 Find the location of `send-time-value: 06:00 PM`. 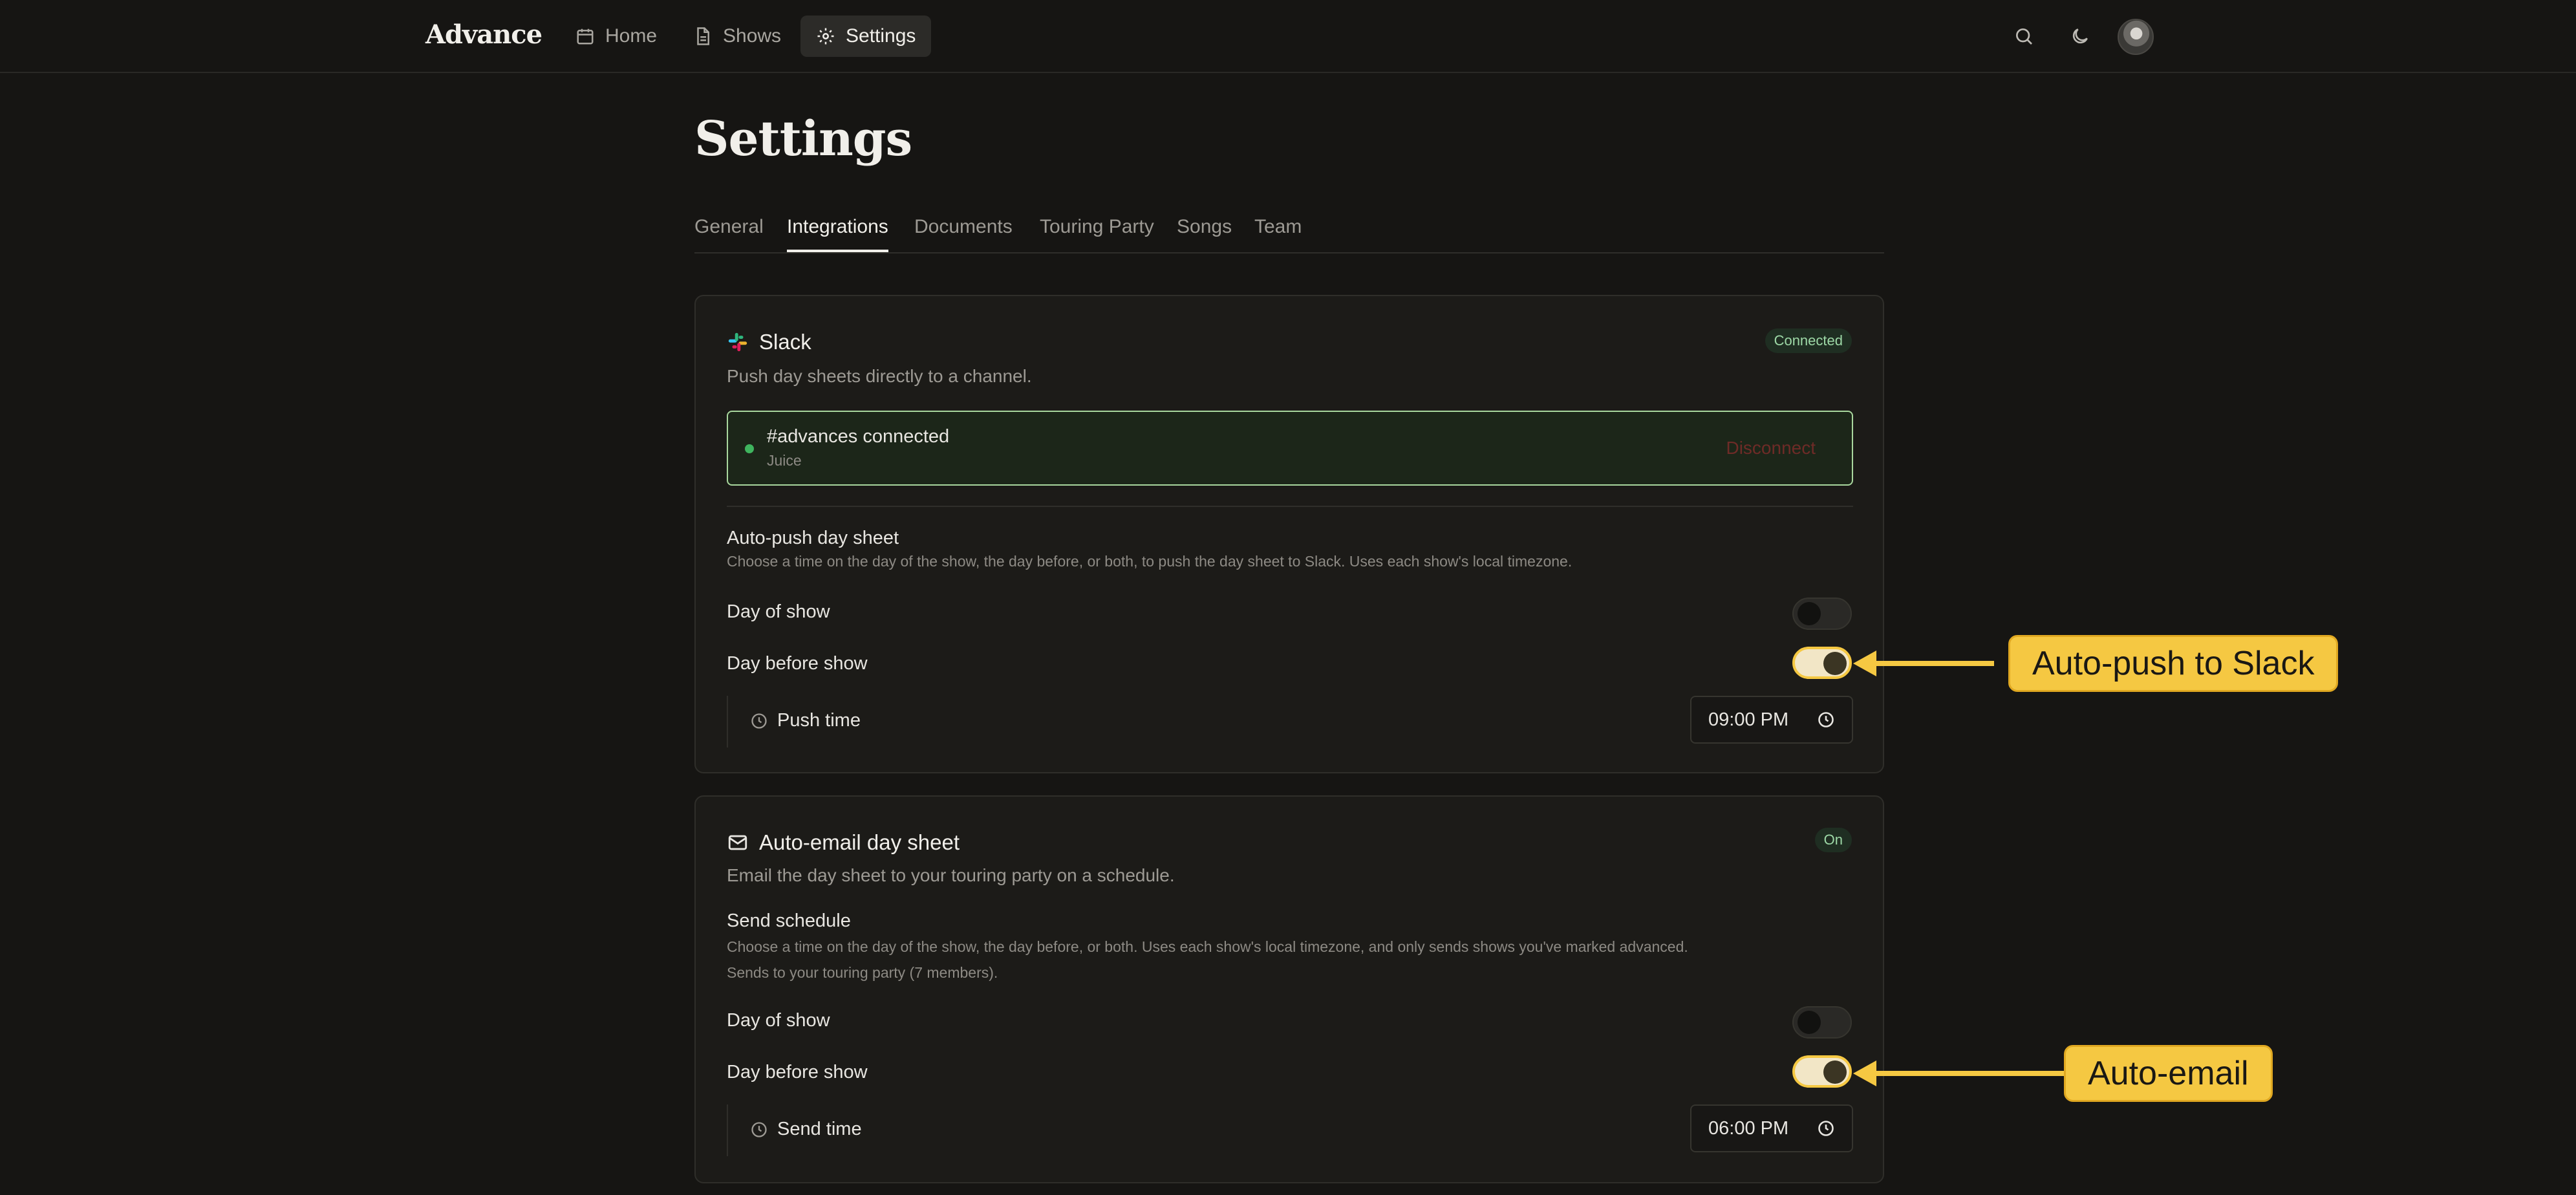

send-time-value: 06:00 PM is located at coordinates (1748, 1128).